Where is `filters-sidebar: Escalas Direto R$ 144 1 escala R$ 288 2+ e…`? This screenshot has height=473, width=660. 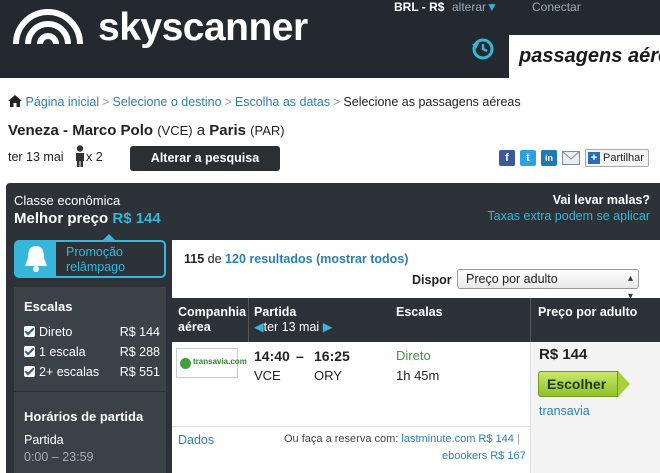 filters-sidebar: Escalas Direto R$ 144 1 escala R$ 288 2+ e… is located at coordinates (90, 380).